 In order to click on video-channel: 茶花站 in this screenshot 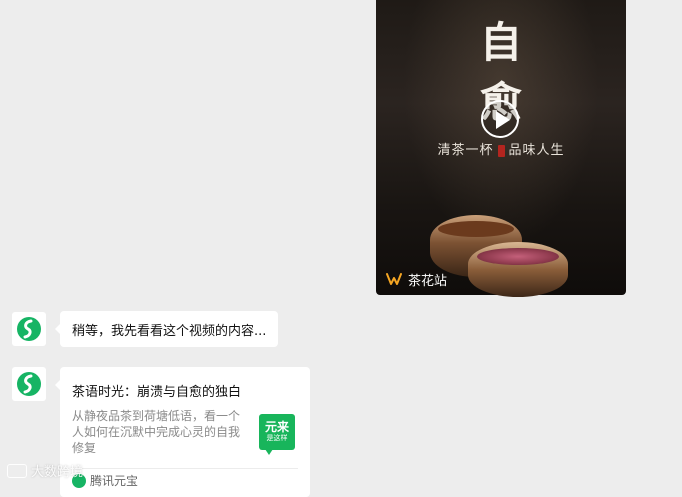, I will do `click(416, 279)`.